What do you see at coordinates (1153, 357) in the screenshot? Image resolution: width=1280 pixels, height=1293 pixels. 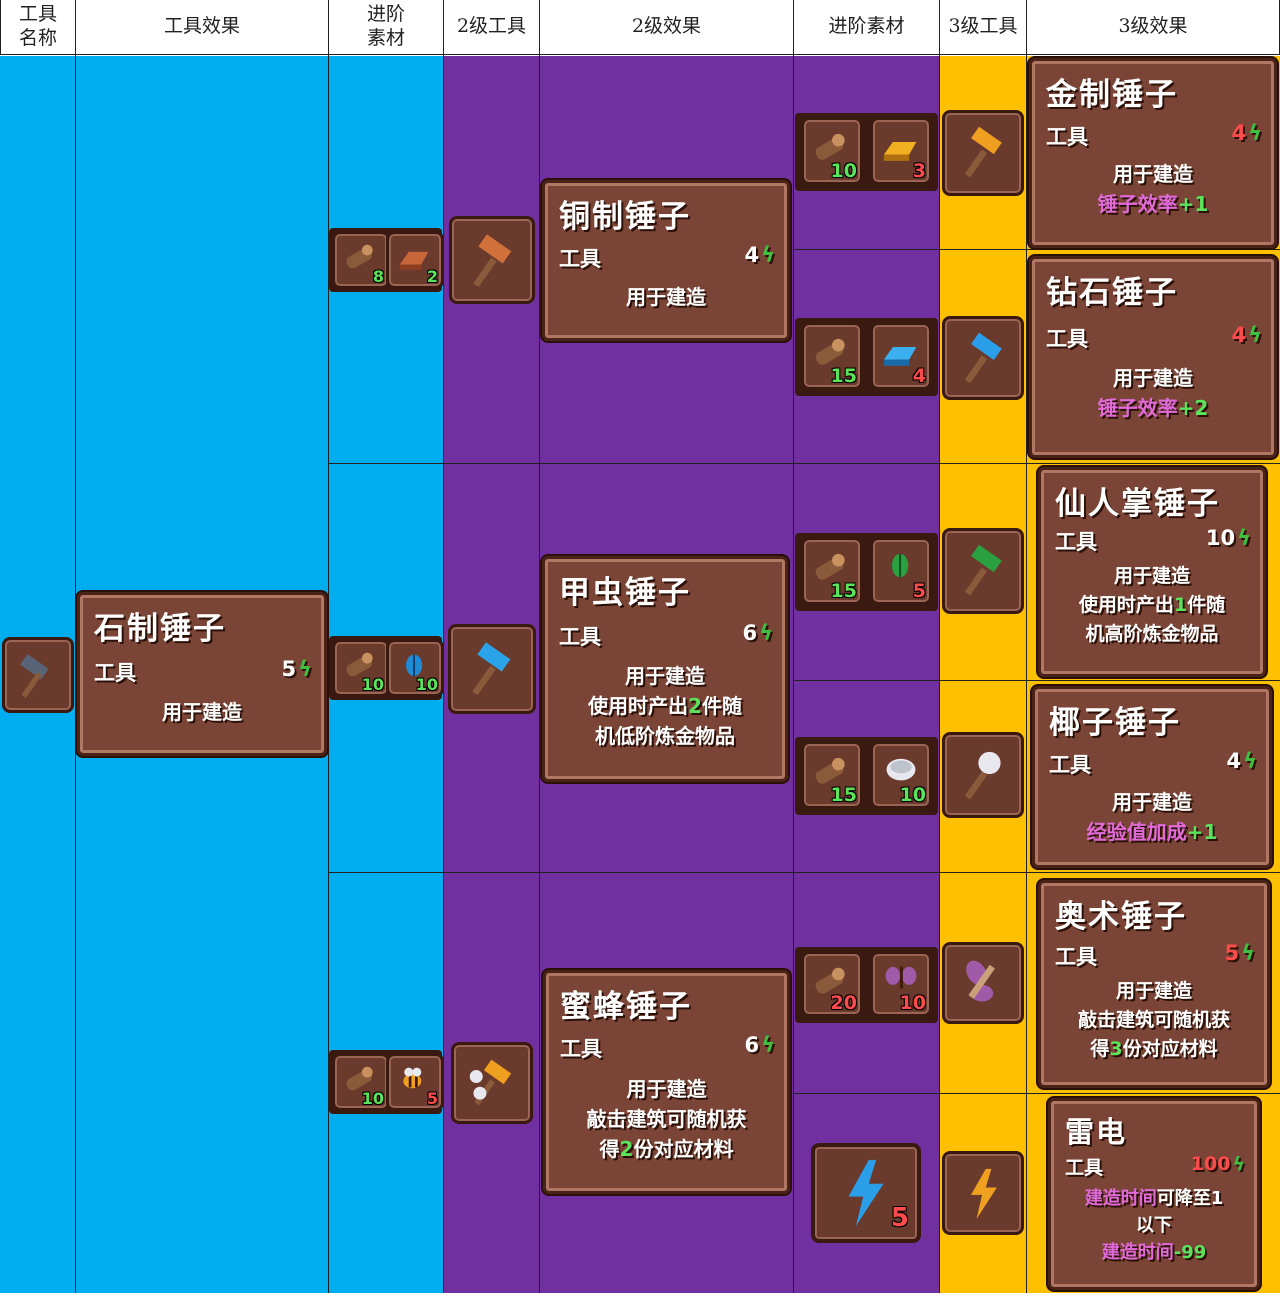 I see `diamond-hammer-card: 钻石锤子 工具 4ϟ 用于建造 锤子效率+2` at bounding box center [1153, 357].